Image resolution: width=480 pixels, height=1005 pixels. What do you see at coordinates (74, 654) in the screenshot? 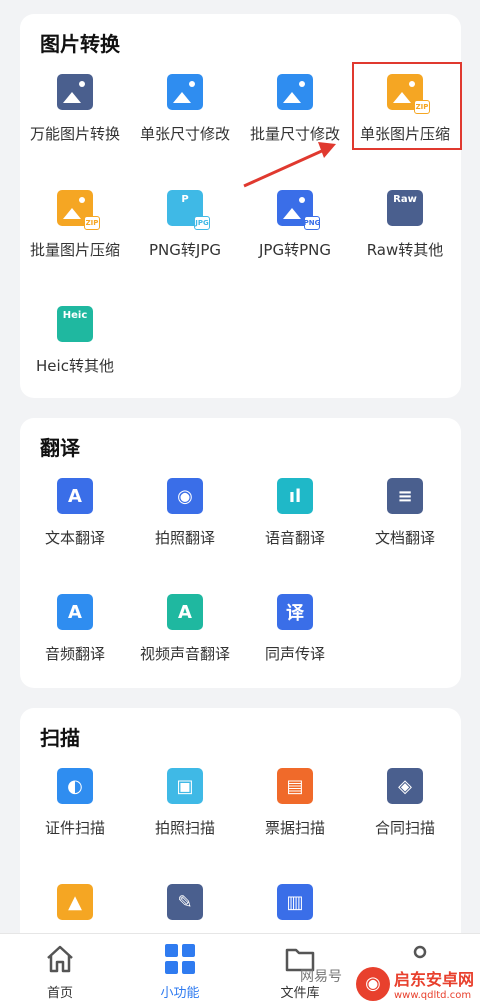
I see `tool-label: 音频翻译` at bounding box center [74, 654].